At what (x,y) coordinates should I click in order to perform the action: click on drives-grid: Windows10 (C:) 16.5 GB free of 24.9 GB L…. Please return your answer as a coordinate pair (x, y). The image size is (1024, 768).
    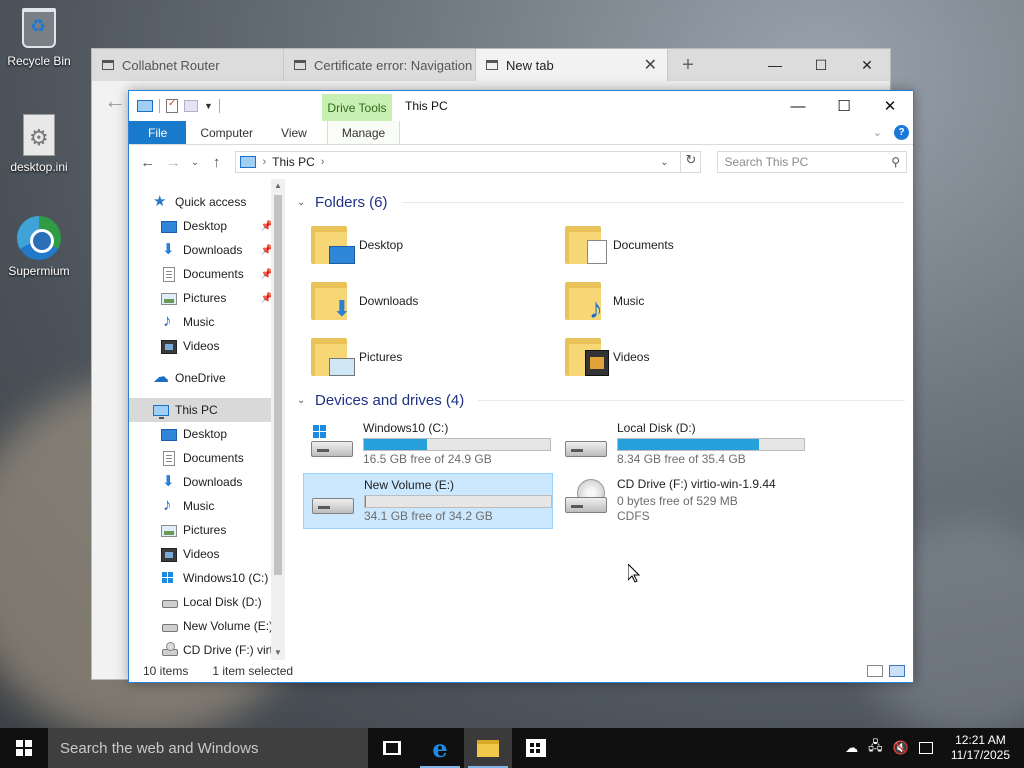
    Looking at the image, I should click on (608, 473).